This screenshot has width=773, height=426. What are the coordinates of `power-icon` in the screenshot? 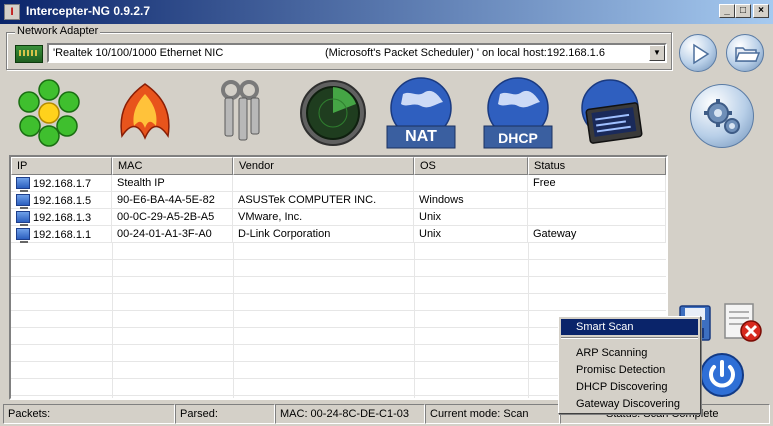 It's located at (722, 375).